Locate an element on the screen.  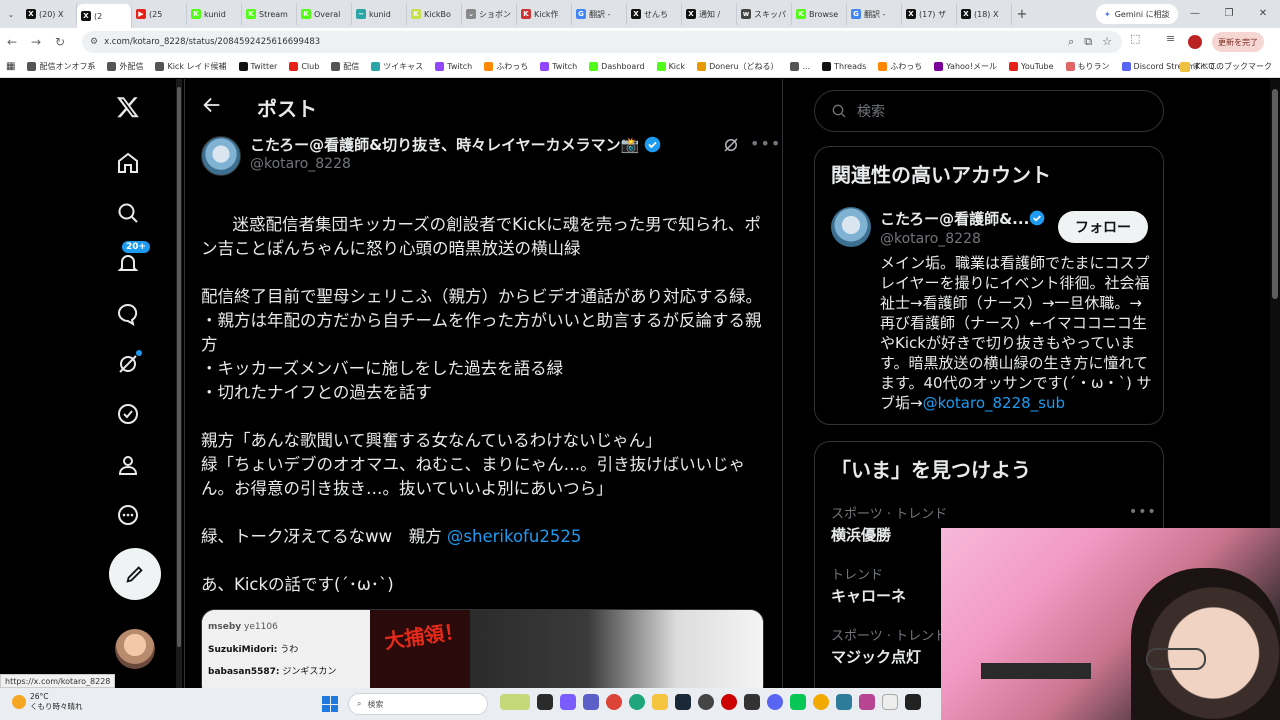
trend-item: トレンド キャローネ is located at coordinates (868, 585).